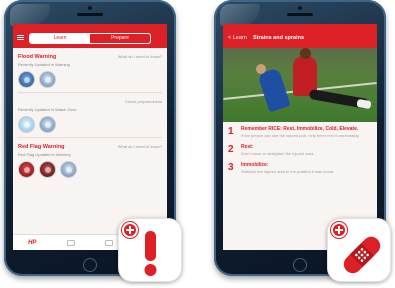 The width and height of the screenshot is (395, 288). I want to click on tab-home: HP, so click(32, 242).